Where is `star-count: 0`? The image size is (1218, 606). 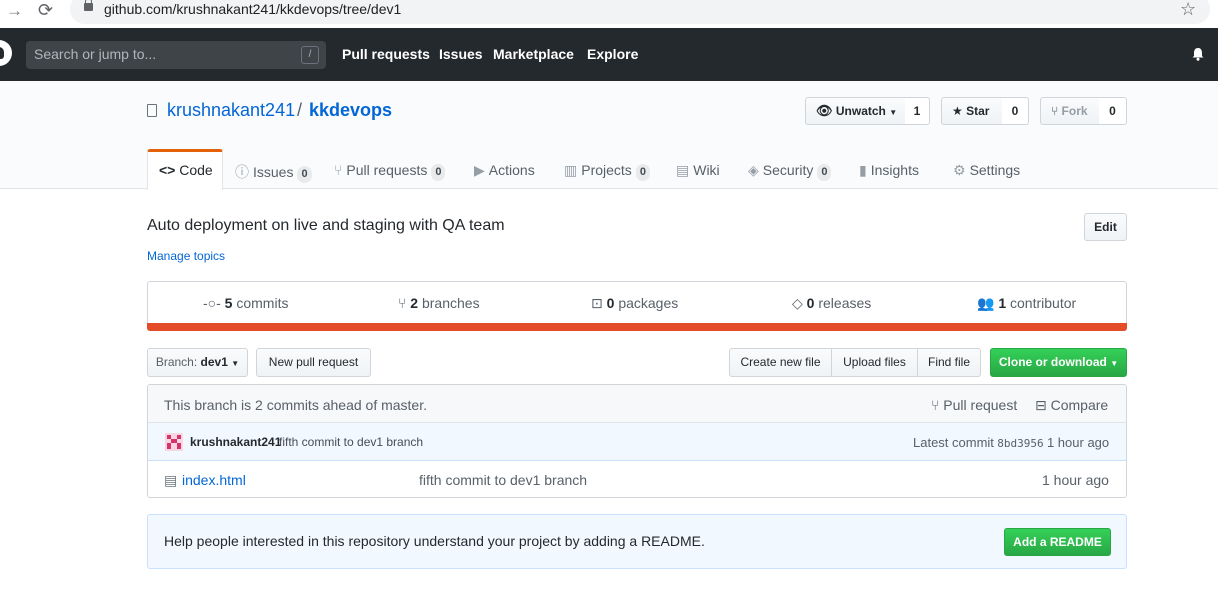 star-count: 0 is located at coordinates (1015, 111).